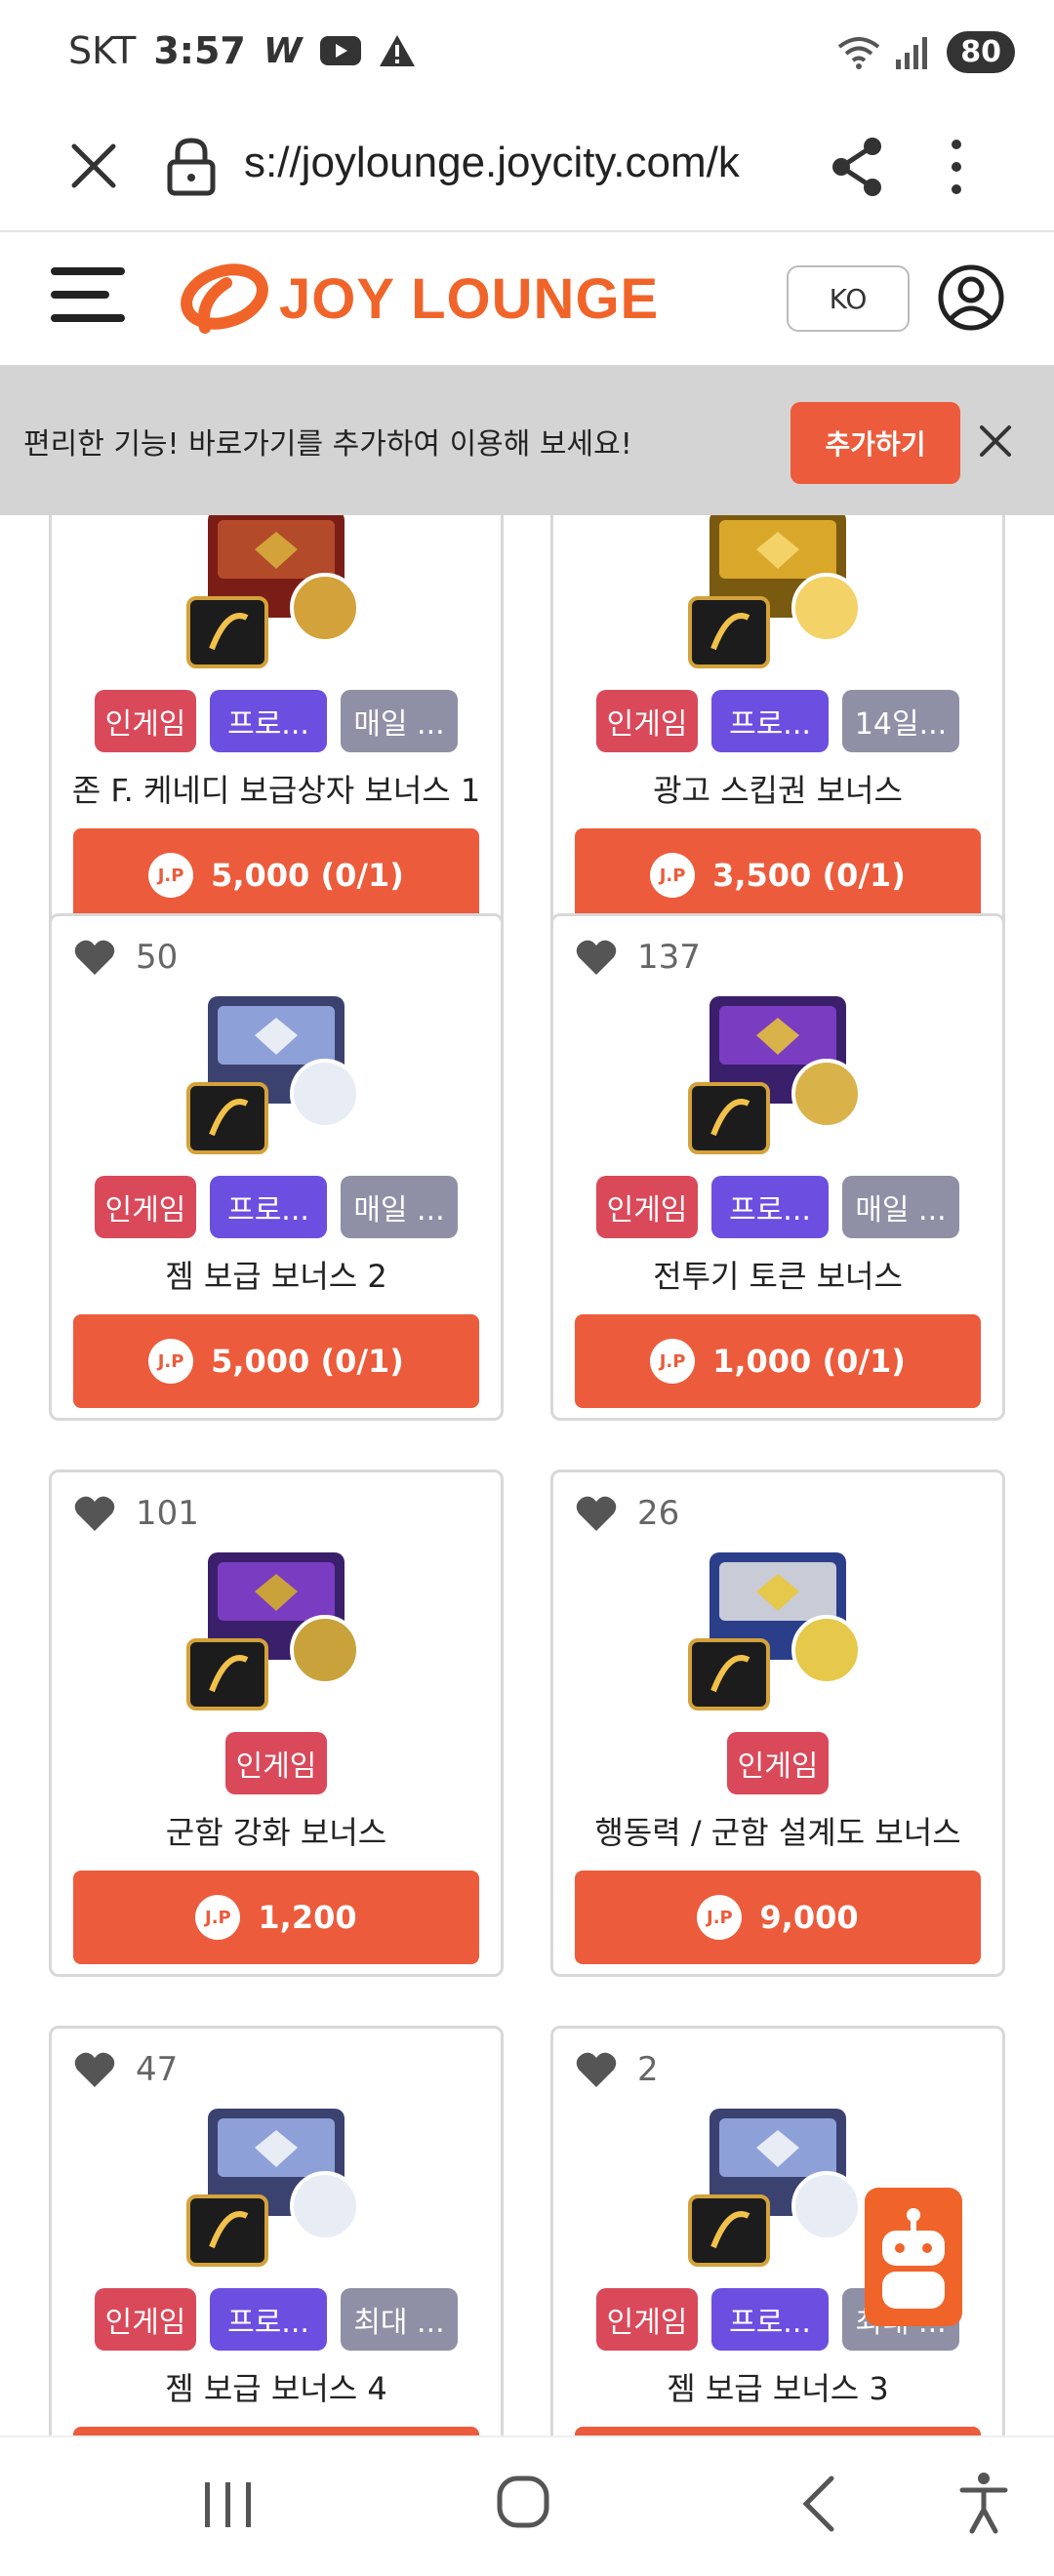 The image size is (1054, 2576). What do you see at coordinates (778, 1276) in the screenshot?
I see `product-title: 전투기 토큰 보너스` at bounding box center [778, 1276].